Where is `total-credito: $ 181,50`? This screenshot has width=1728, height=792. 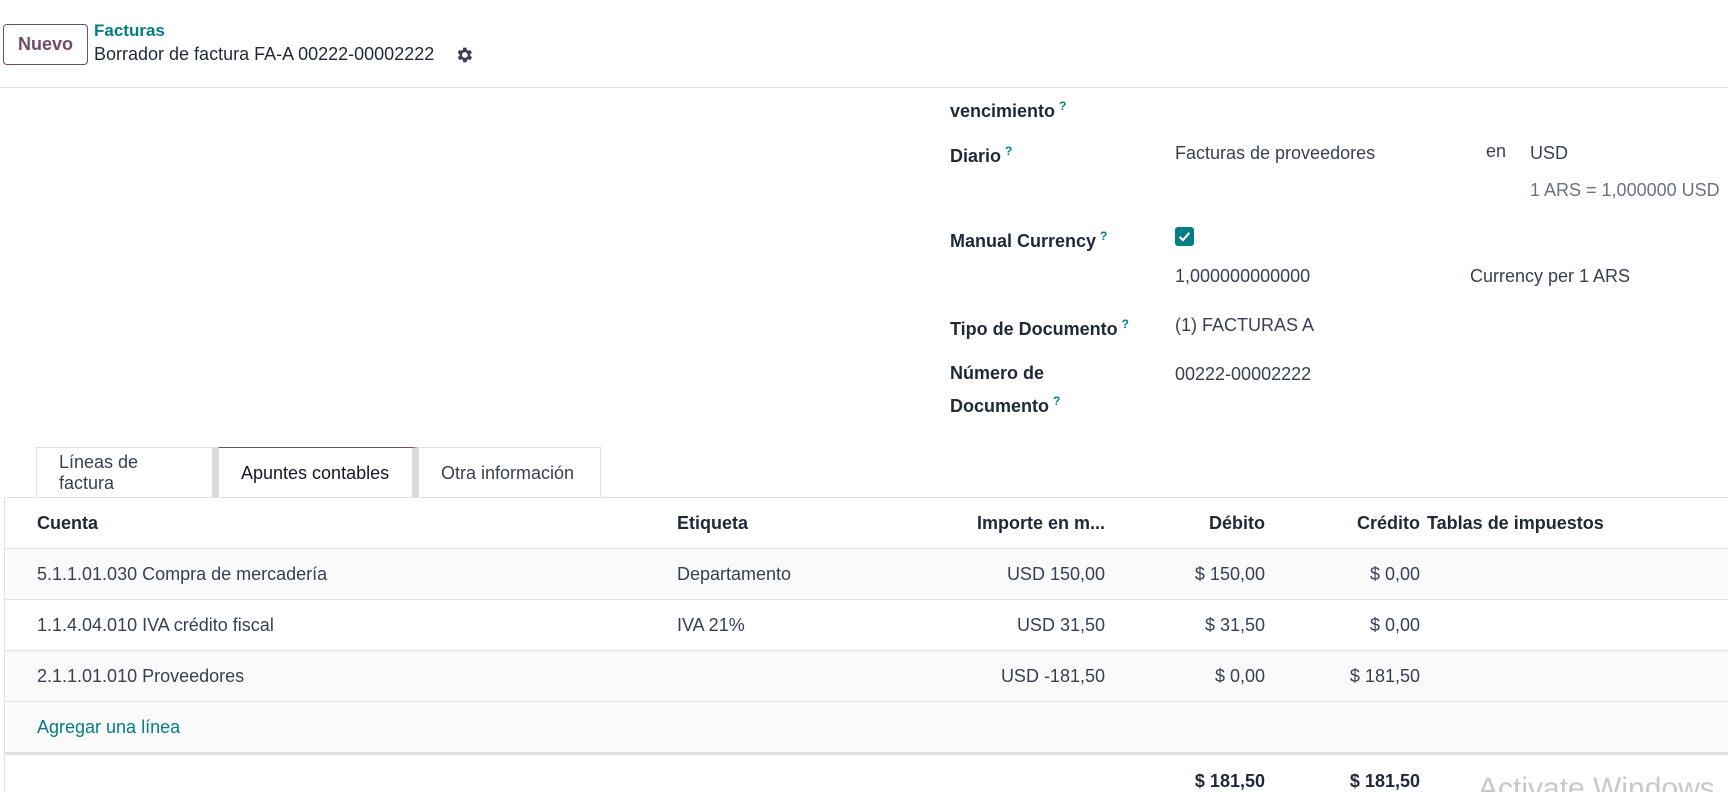
total-credito: $ 181,50 is located at coordinates (1384, 780).